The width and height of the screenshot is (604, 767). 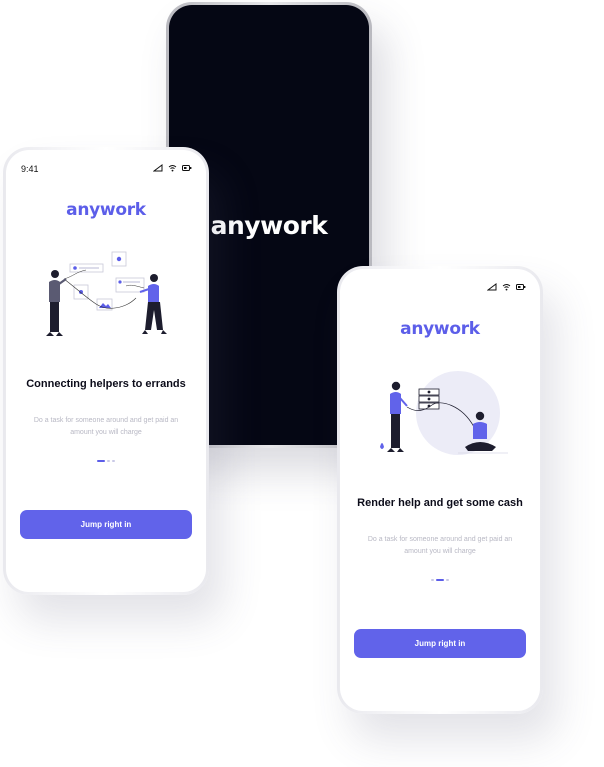 What do you see at coordinates (440, 290) in the screenshot?
I see `status-bar` at bounding box center [440, 290].